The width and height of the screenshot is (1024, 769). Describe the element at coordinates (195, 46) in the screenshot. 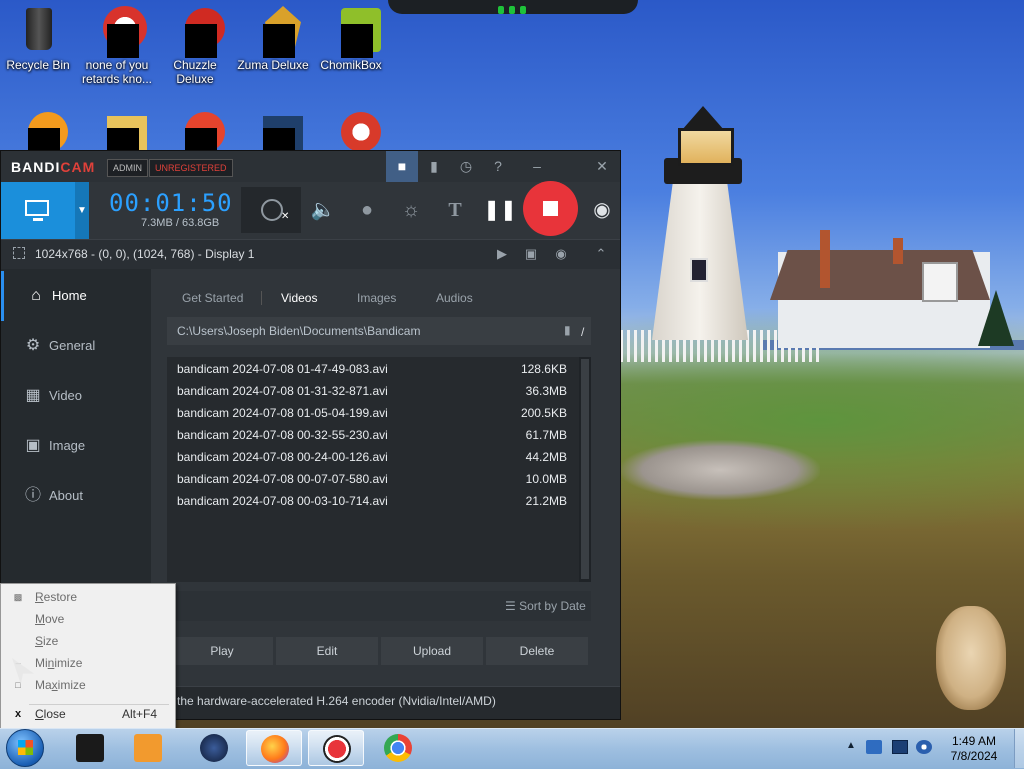

I see `desktop-icon-chuzzle-deluxe: Chuzzle Deluxe` at that location.